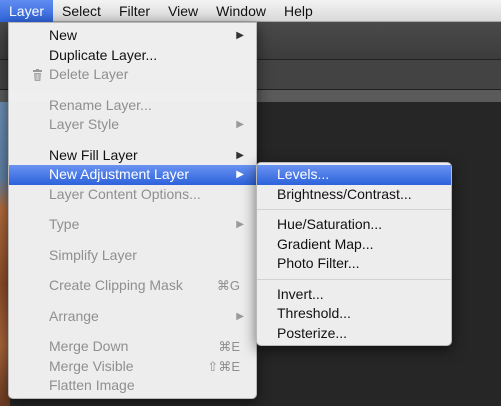 The height and width of the screenshot is (406, 501). I want to click on menu-help: Help, so click(298, 11).